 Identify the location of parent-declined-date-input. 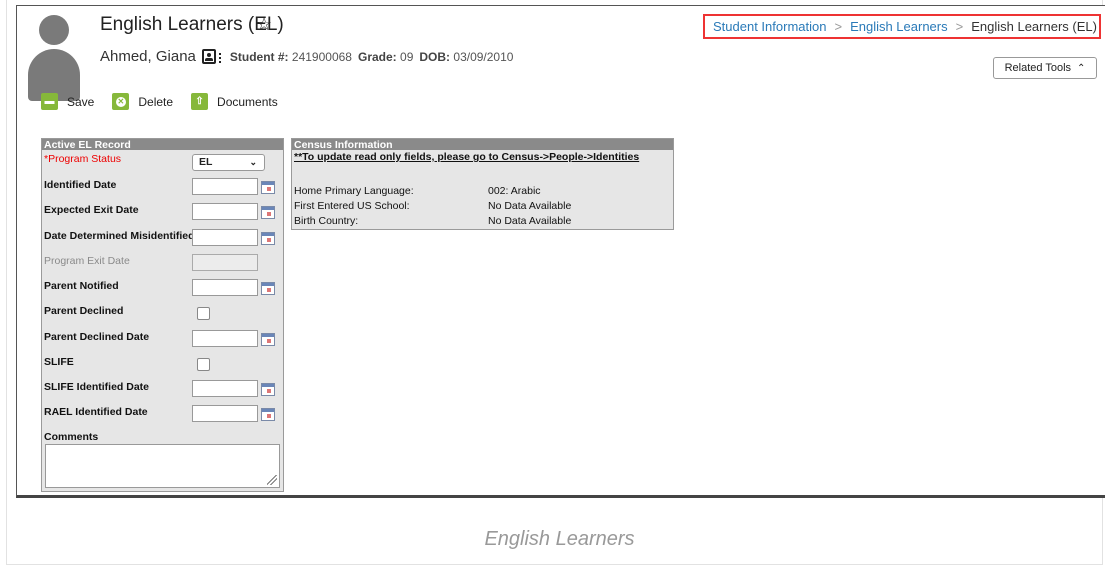
(225, 338).